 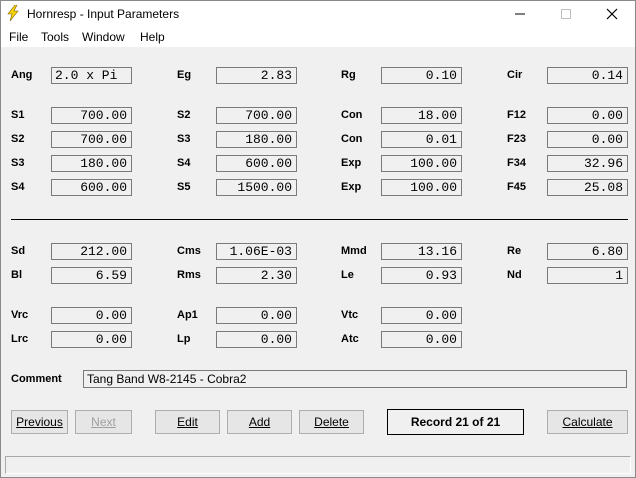 What do you see at coordinates (256, 251) in the screenshot?
I see `param-field: 1.06E-03` at bounding box center [256, 251].